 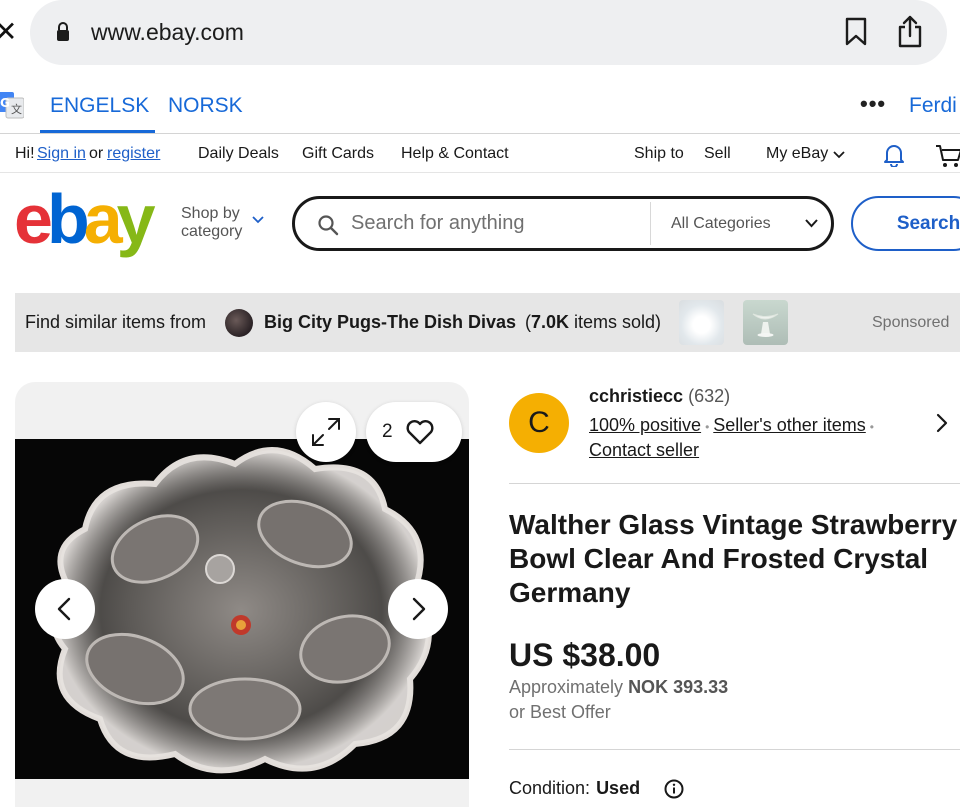 I want to click on chevron-left-icon, so click(x=64, y=609).